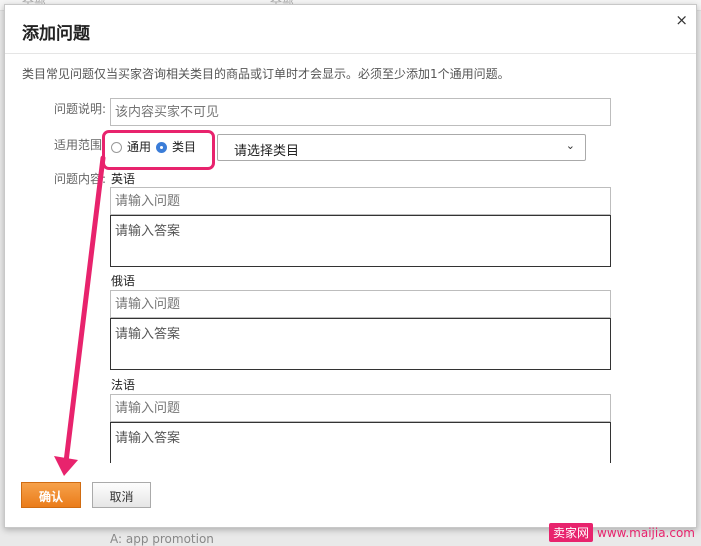 The height and width of the screenshot is (546, 701). Describe the element at coordinates (267, 151) in the screenshot. I see `category-select-value: 请选择类目` at that location.